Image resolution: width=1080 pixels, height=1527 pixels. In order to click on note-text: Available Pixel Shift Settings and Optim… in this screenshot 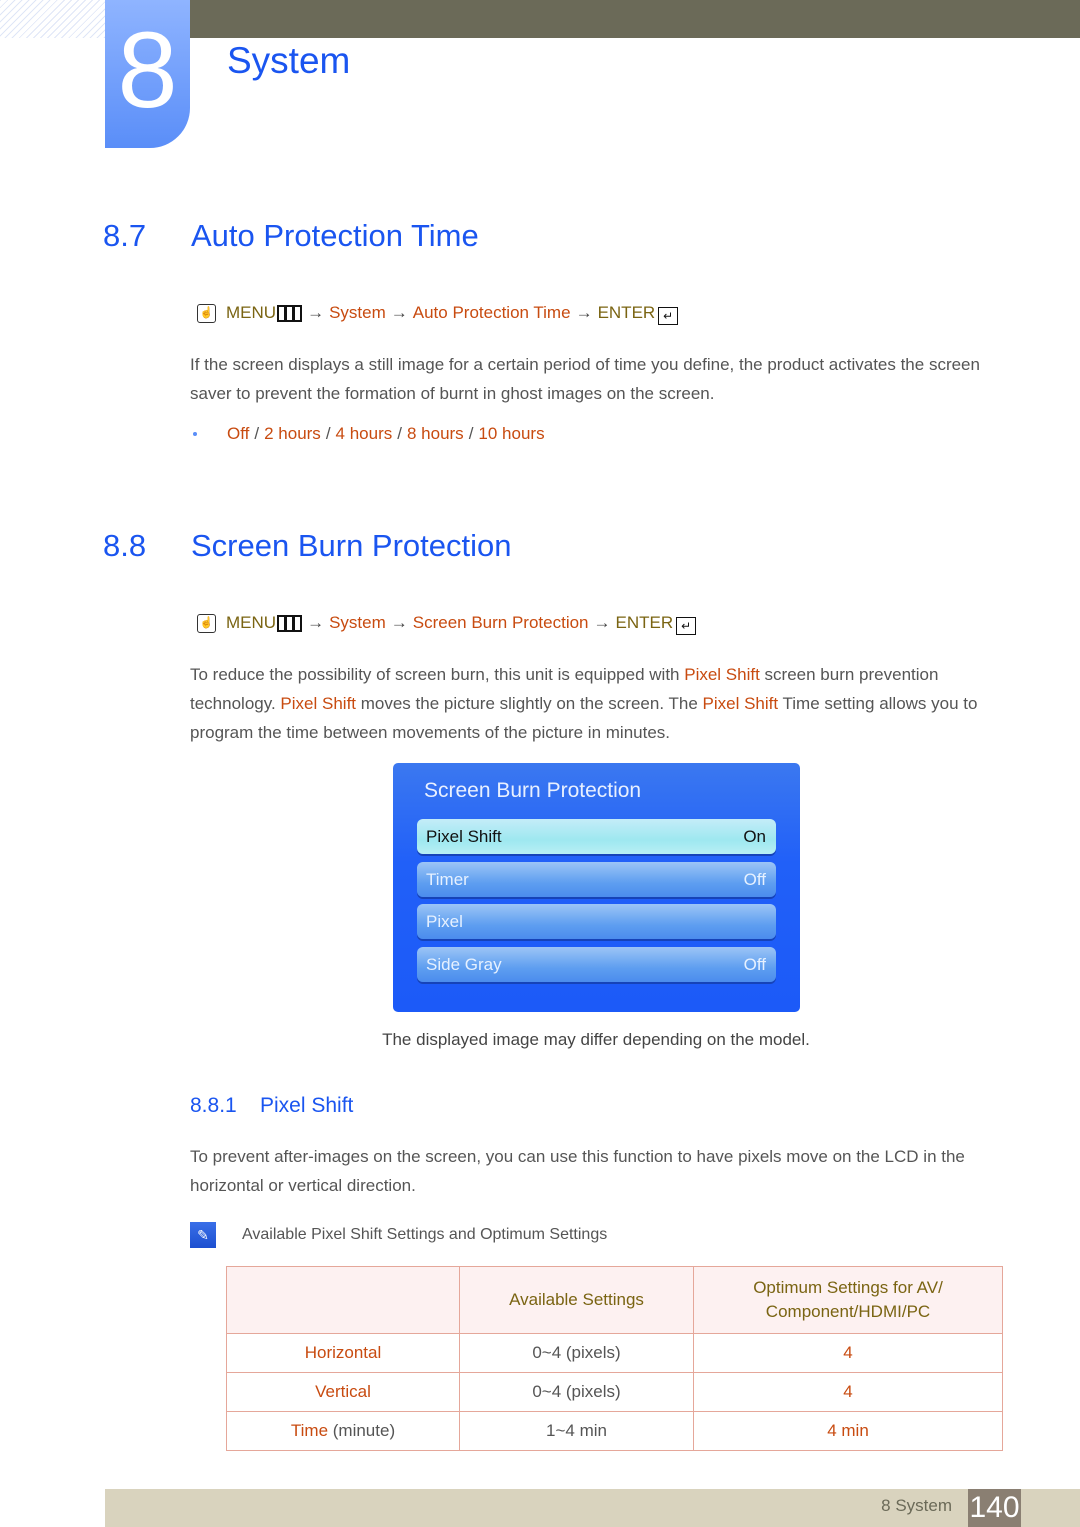, I will do `click(425, 1234)`.